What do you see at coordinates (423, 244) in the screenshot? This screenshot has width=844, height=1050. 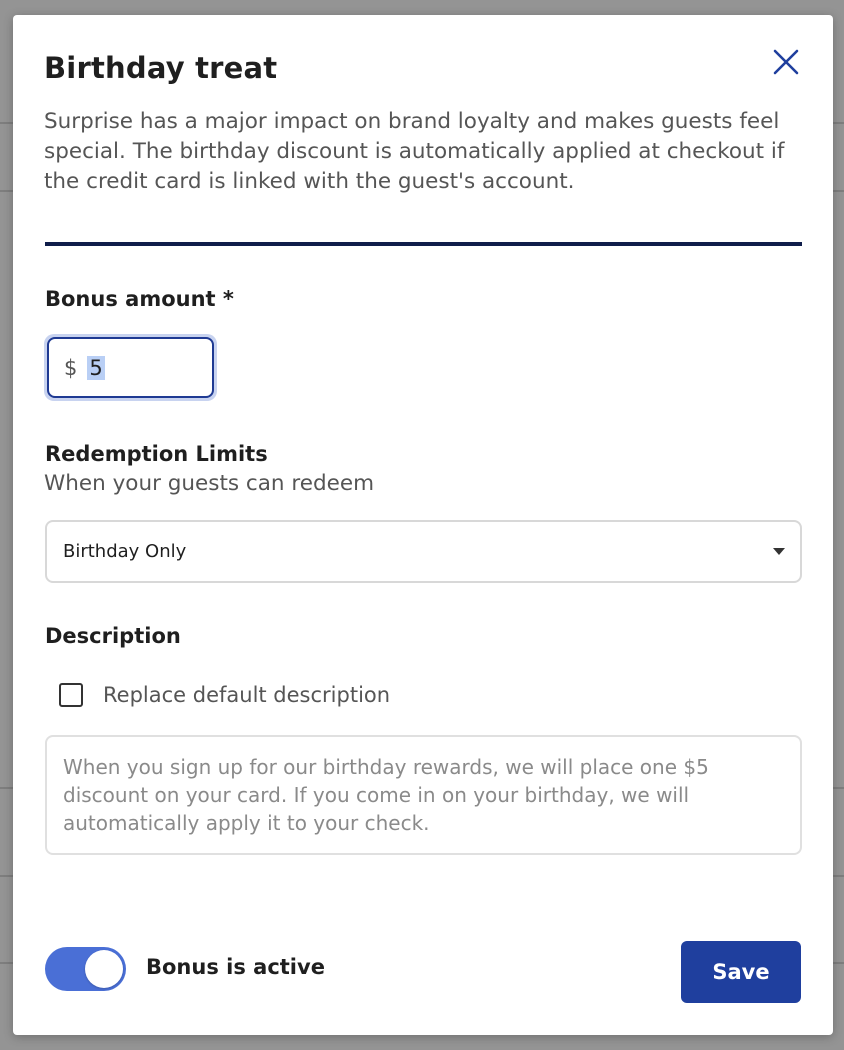 I see `section-divider` at bounding box center [423, 244].